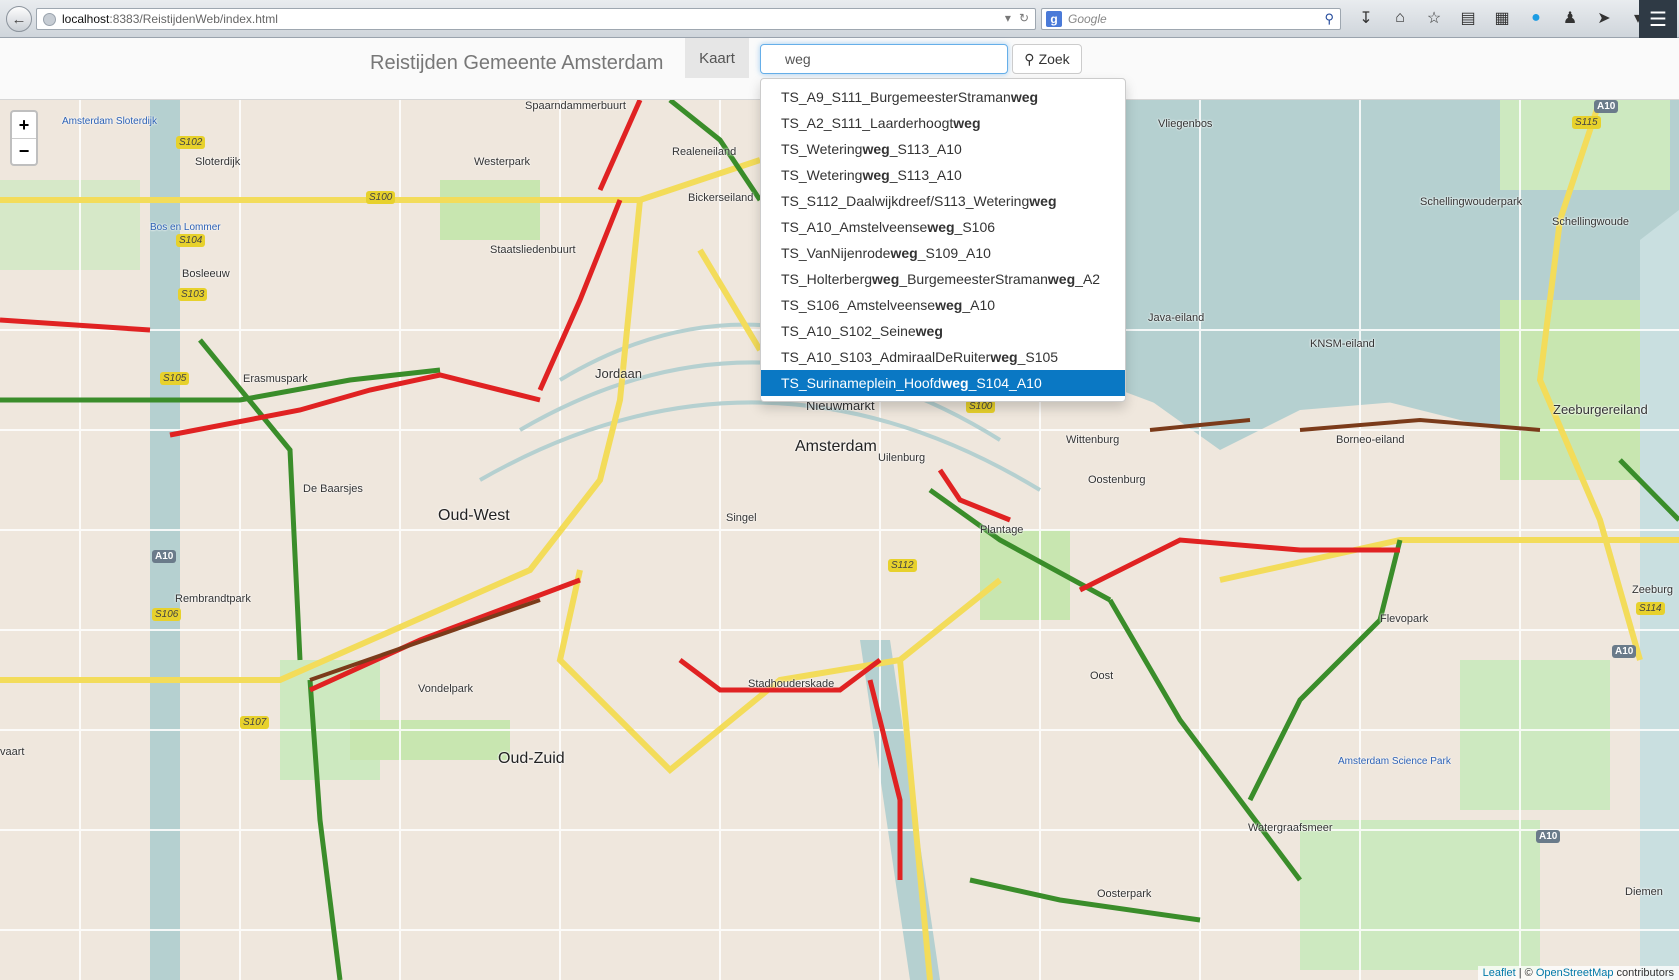  I want to click on road-shield-s103: S103, so click(193, 294).